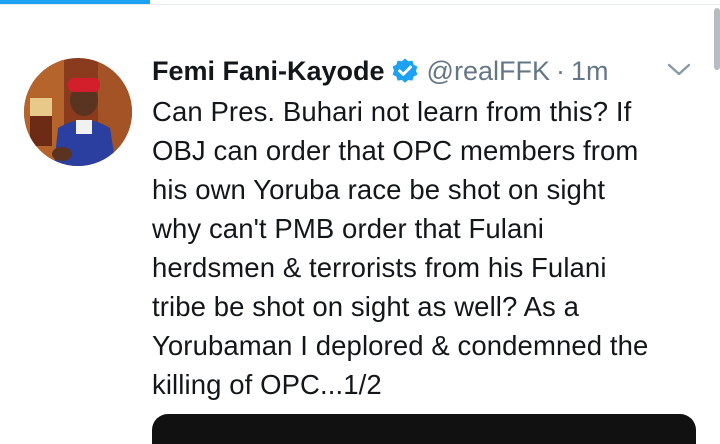 Image resolution: width=720 pixels, height=444 pixels. I want to click on tweet-header: Femi Fani-Kayode @realFFK · 1m, so click(380, 71).